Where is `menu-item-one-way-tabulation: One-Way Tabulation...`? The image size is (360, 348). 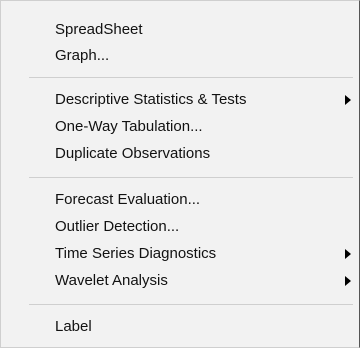 menu-item-one-way-tabulation: One-Way Tabulation... is located at coordinates (207, 127).